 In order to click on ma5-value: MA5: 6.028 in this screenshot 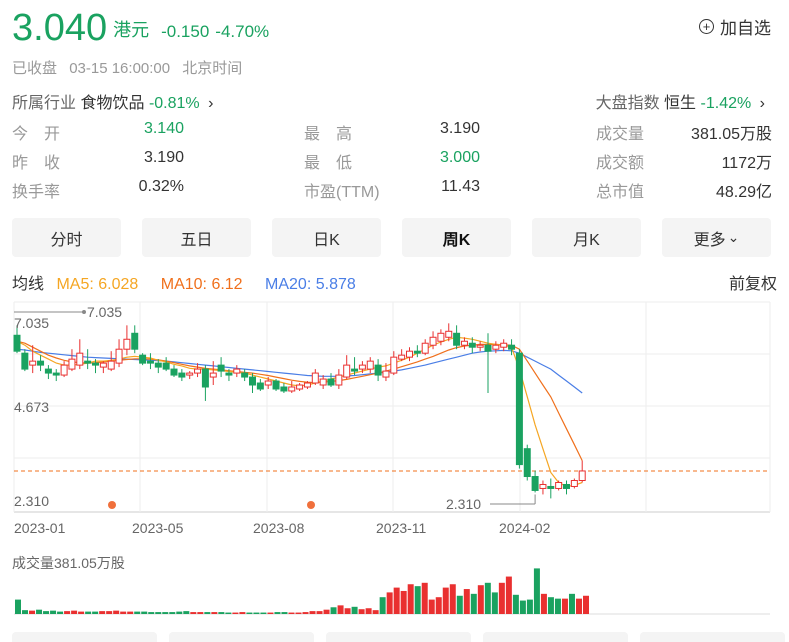, I will do `click(97, 284)`.